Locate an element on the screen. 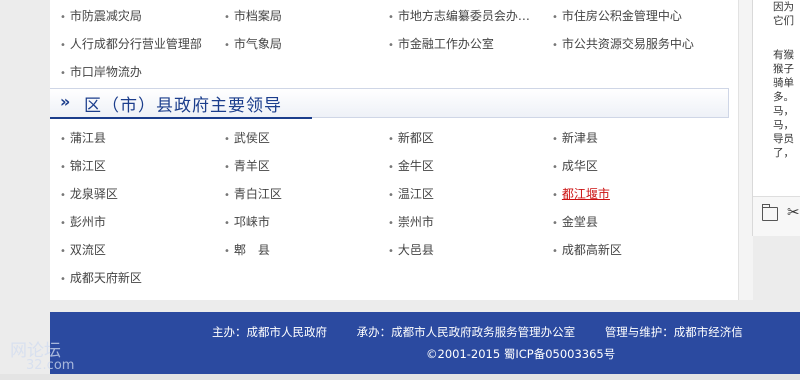 The width and height of the screenshot is (800, 380). list-item: • 邛崃市 is located at coordinates (247, 224).